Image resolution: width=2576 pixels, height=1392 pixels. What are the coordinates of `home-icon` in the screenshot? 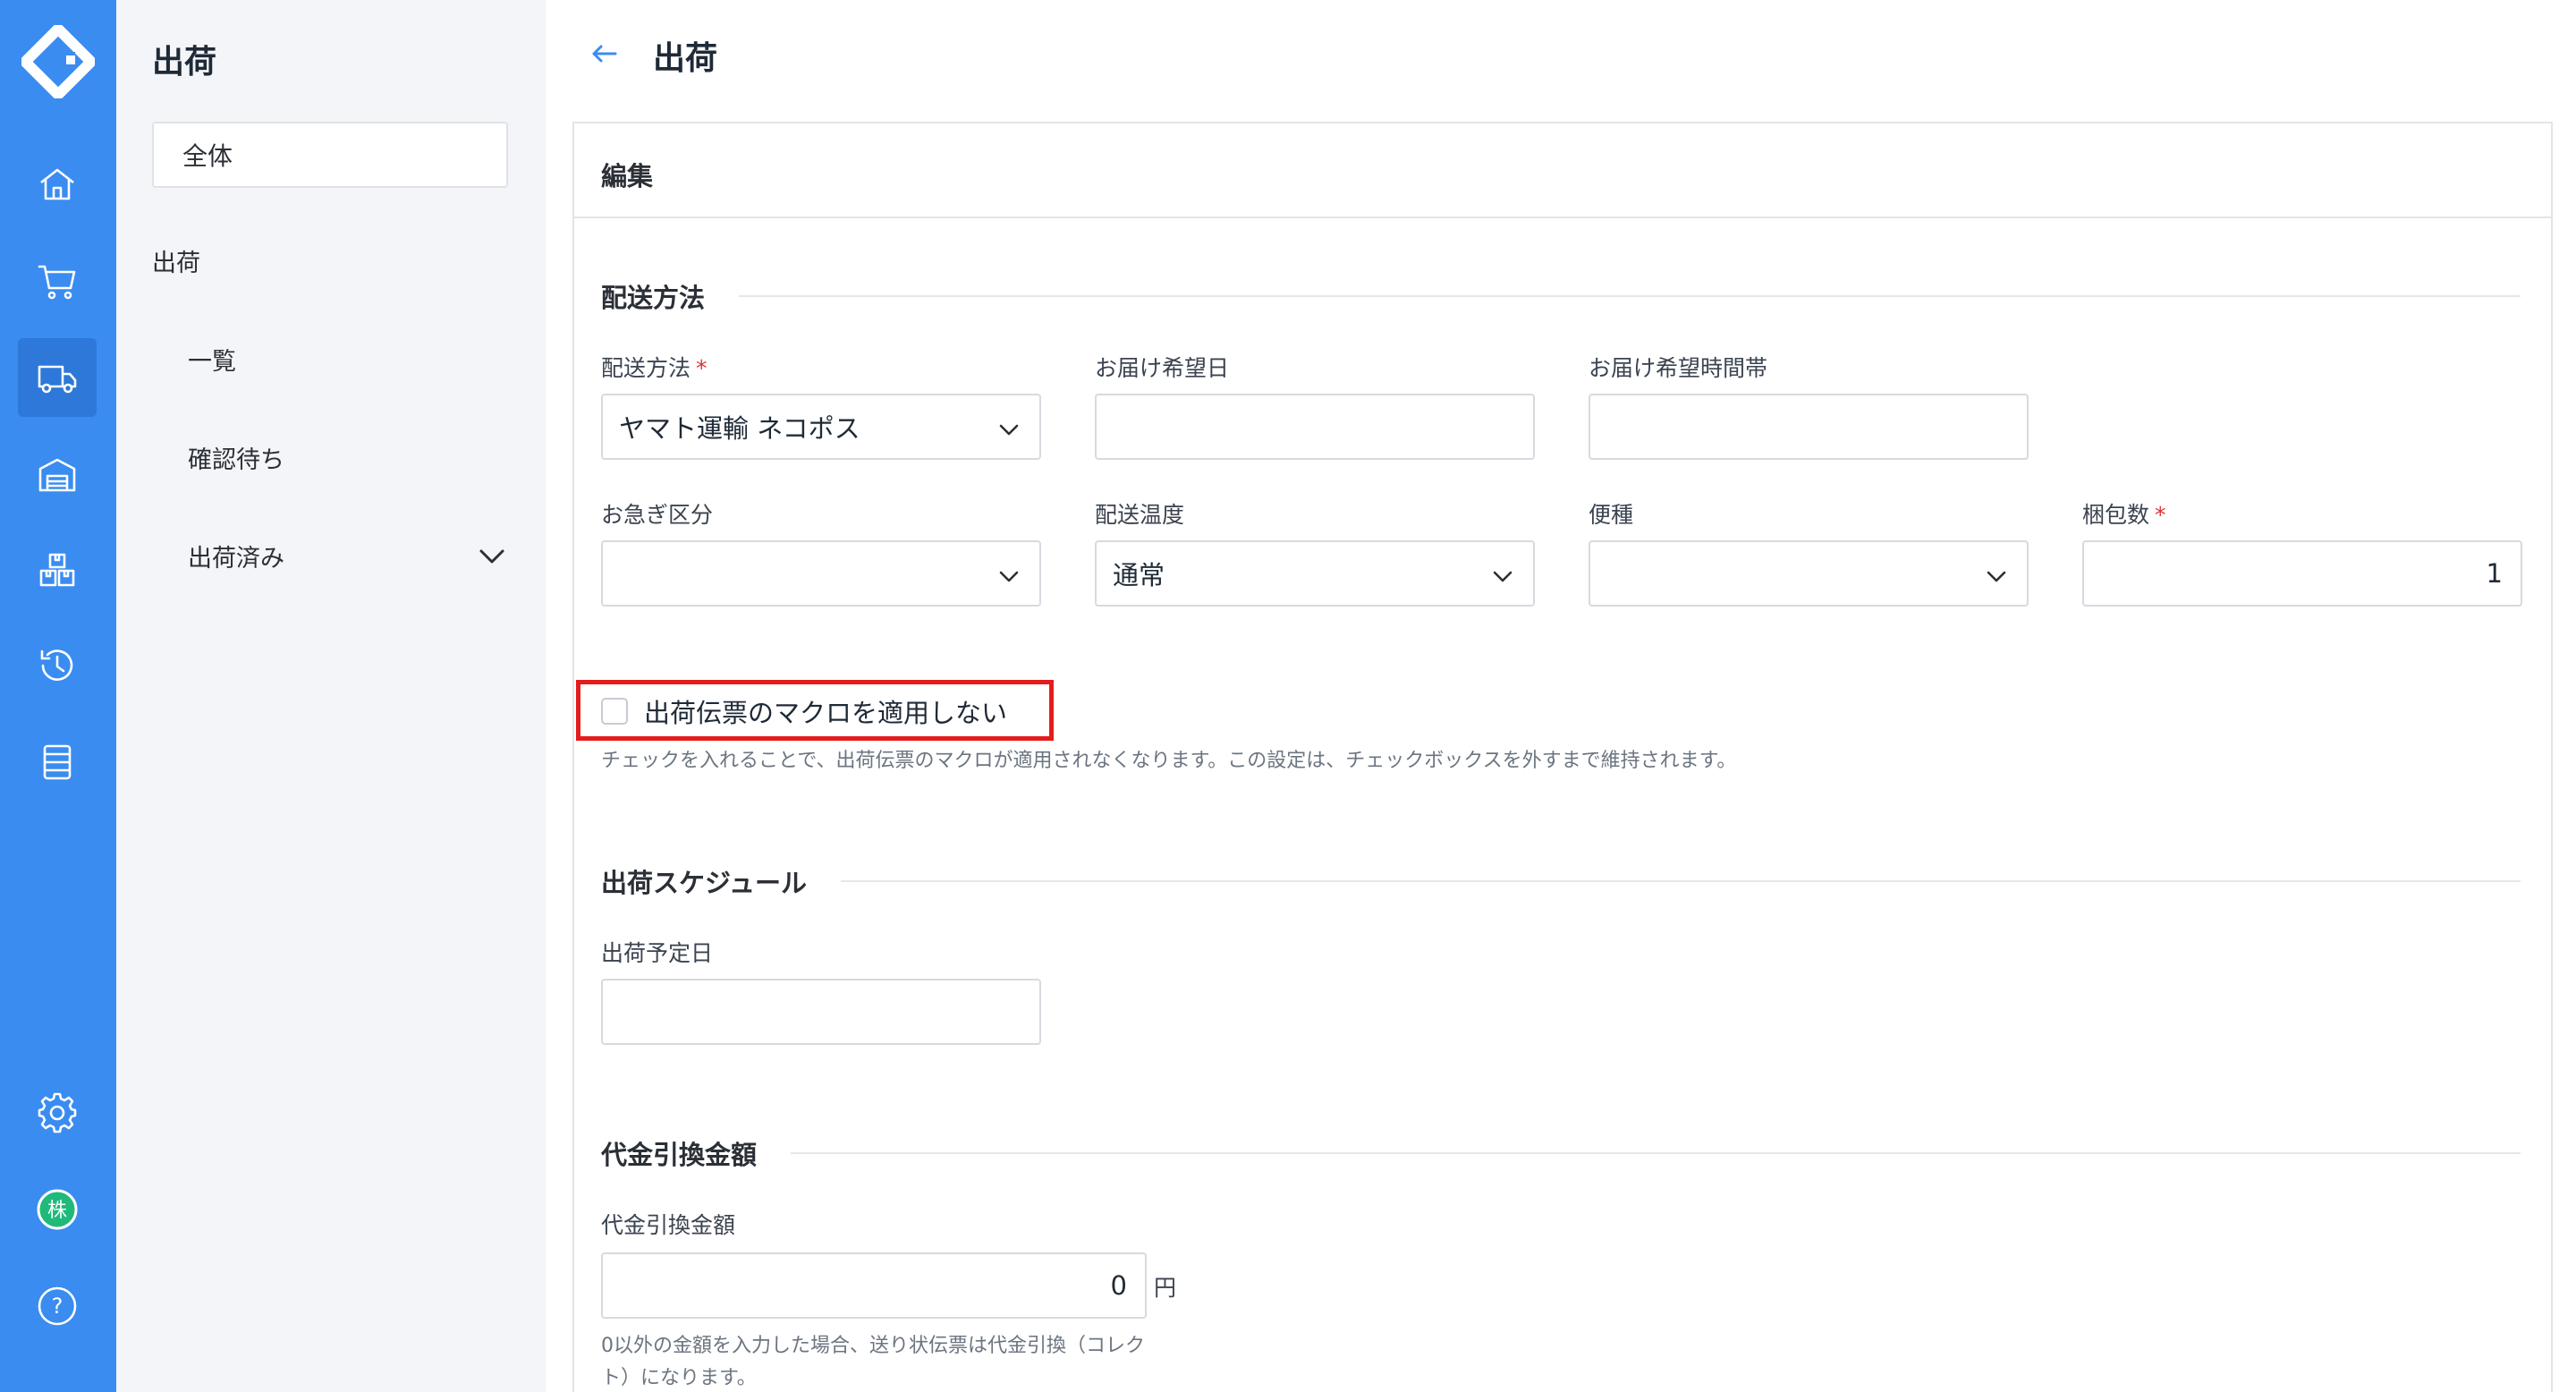 It's located at (57, 184).